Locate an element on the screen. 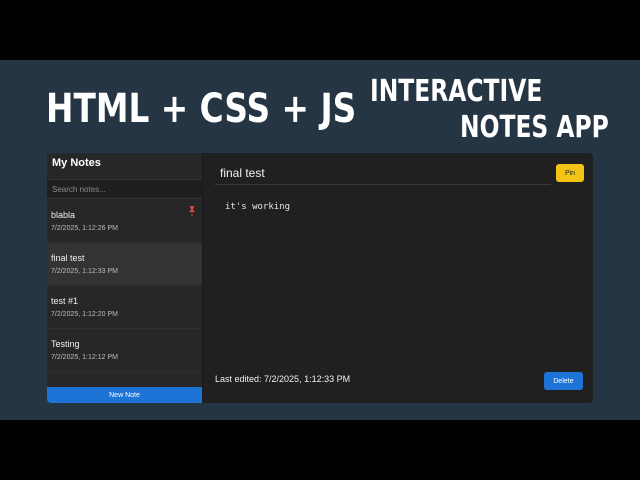  note-list-item: test #1 7/2/2025, 1:12:20 PM is located at coordinates (124, 307).